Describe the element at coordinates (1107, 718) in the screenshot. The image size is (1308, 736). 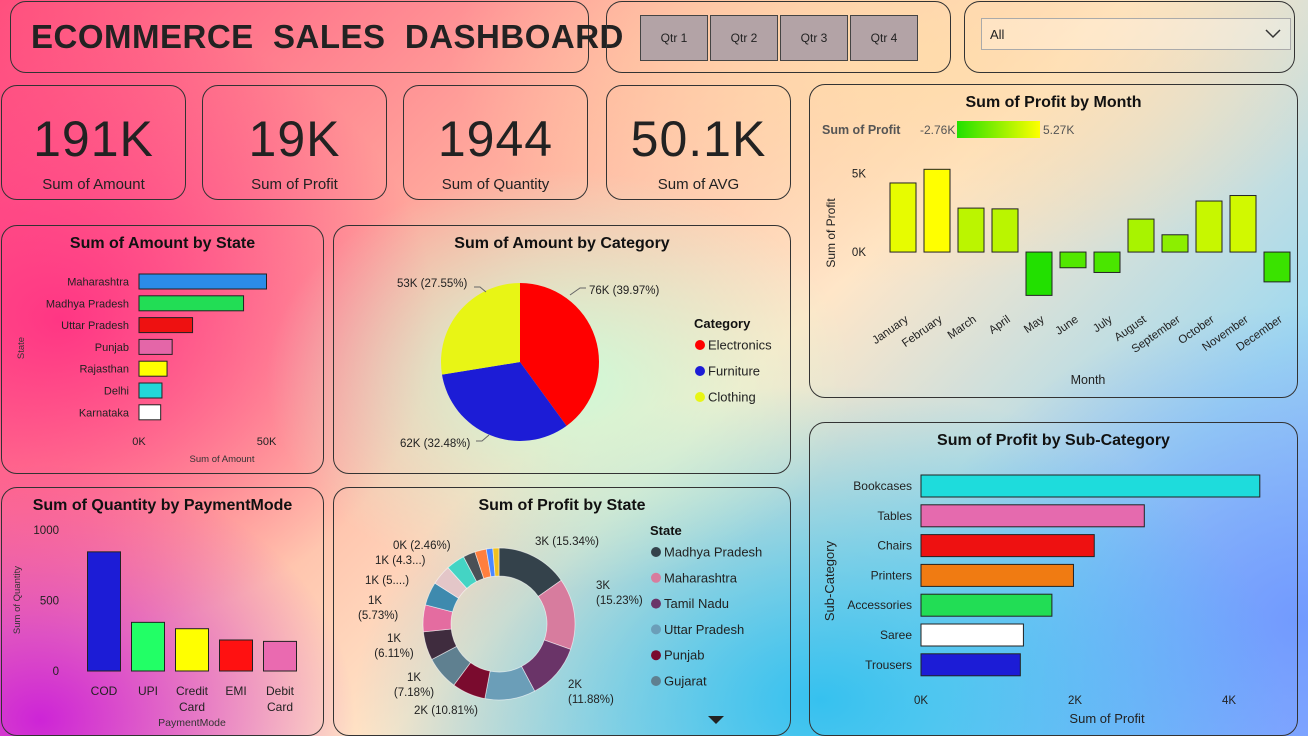
I see `x-axis-label: Sum of Profit` at that location.